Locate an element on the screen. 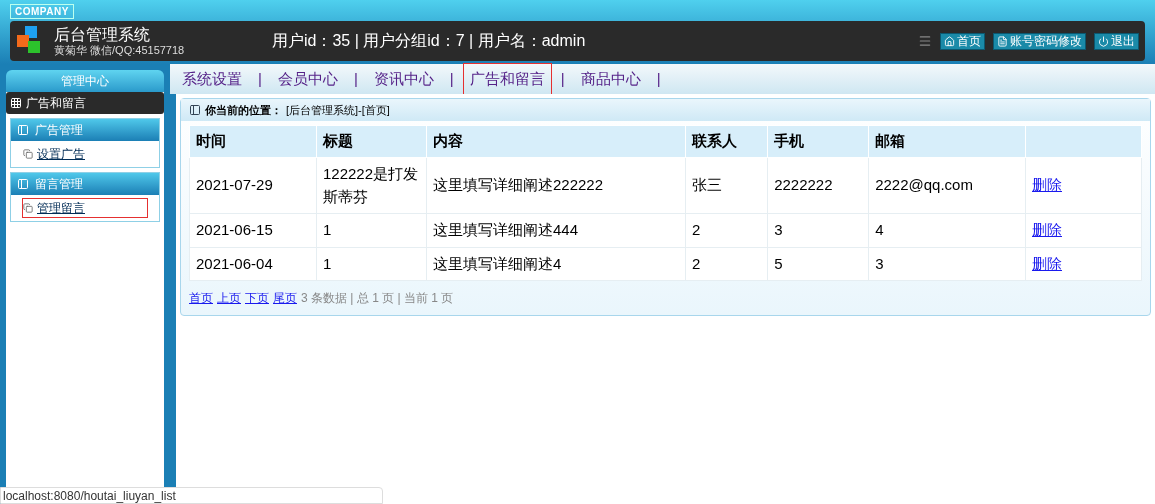 The width and height of the screenshot is (1155, 504). menu-icon is located at coordinates (925, 41).